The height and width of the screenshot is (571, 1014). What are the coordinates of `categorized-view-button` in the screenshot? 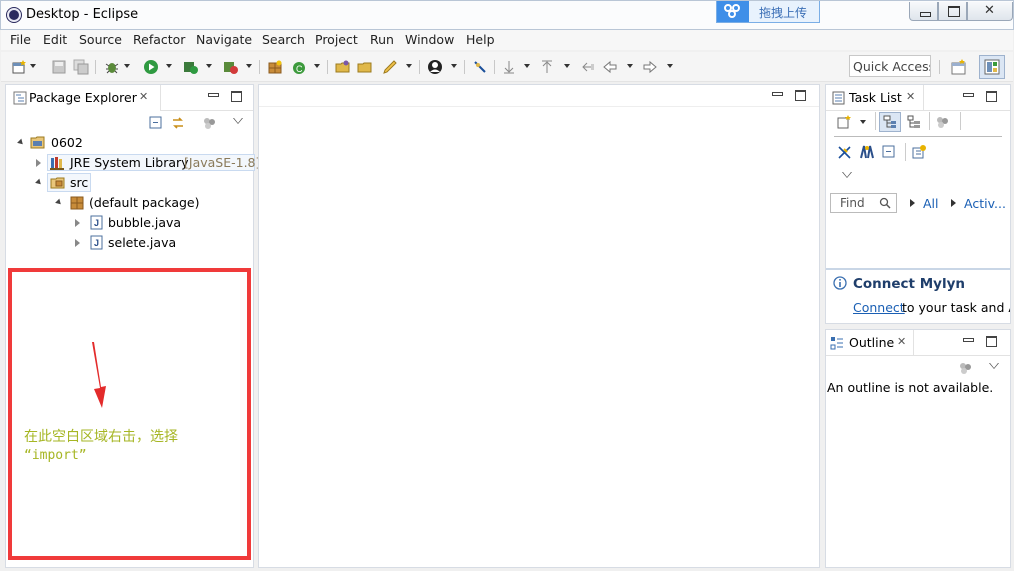 It's located at (890, 122).